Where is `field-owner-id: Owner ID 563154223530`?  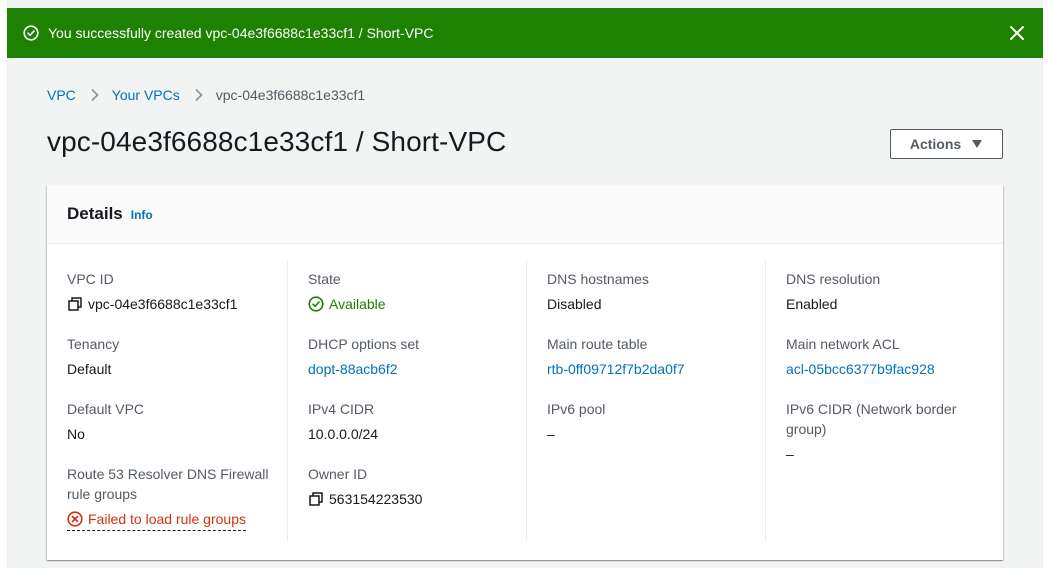 field-owner-id: Owner ID 563154223530 is located at coordinates (411, 486).